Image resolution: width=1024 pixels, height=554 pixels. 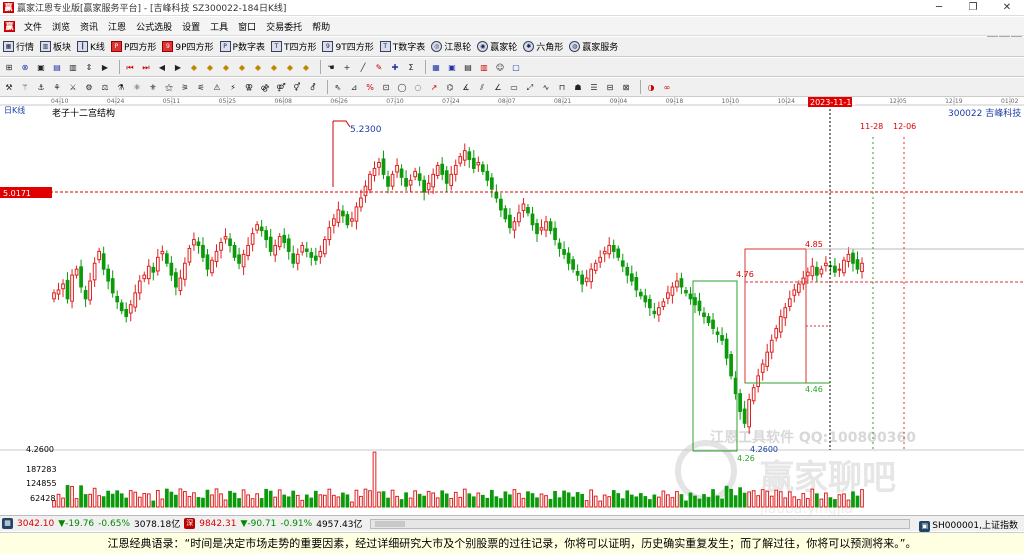 I want to click on step-icon: ⊓, so click(x=562, y=87).